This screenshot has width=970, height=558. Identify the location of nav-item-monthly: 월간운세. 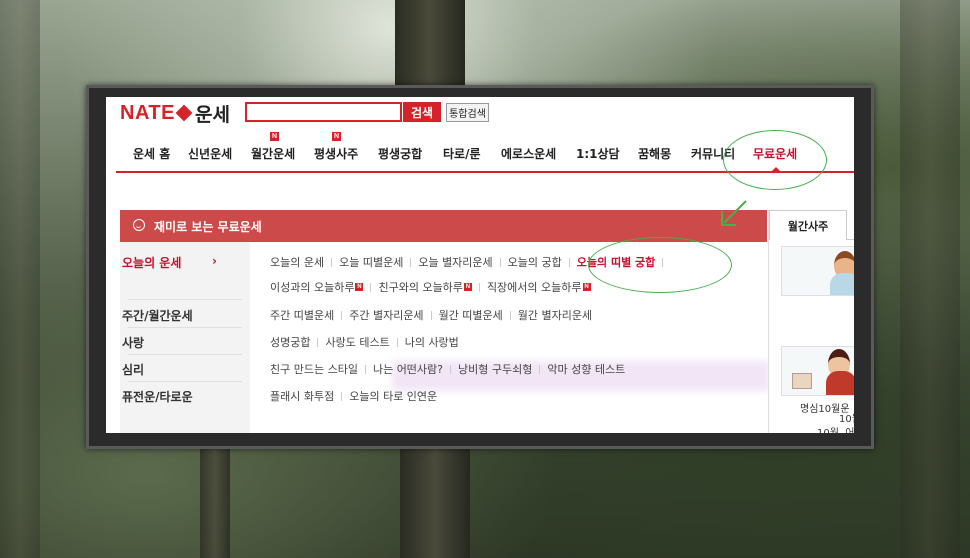
(273, 153).